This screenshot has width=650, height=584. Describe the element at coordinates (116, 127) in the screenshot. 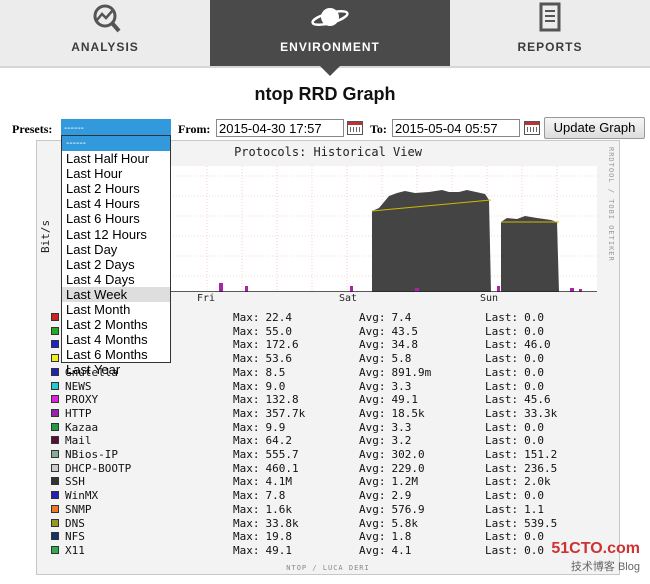

I see `presets-select: ------` at that location.